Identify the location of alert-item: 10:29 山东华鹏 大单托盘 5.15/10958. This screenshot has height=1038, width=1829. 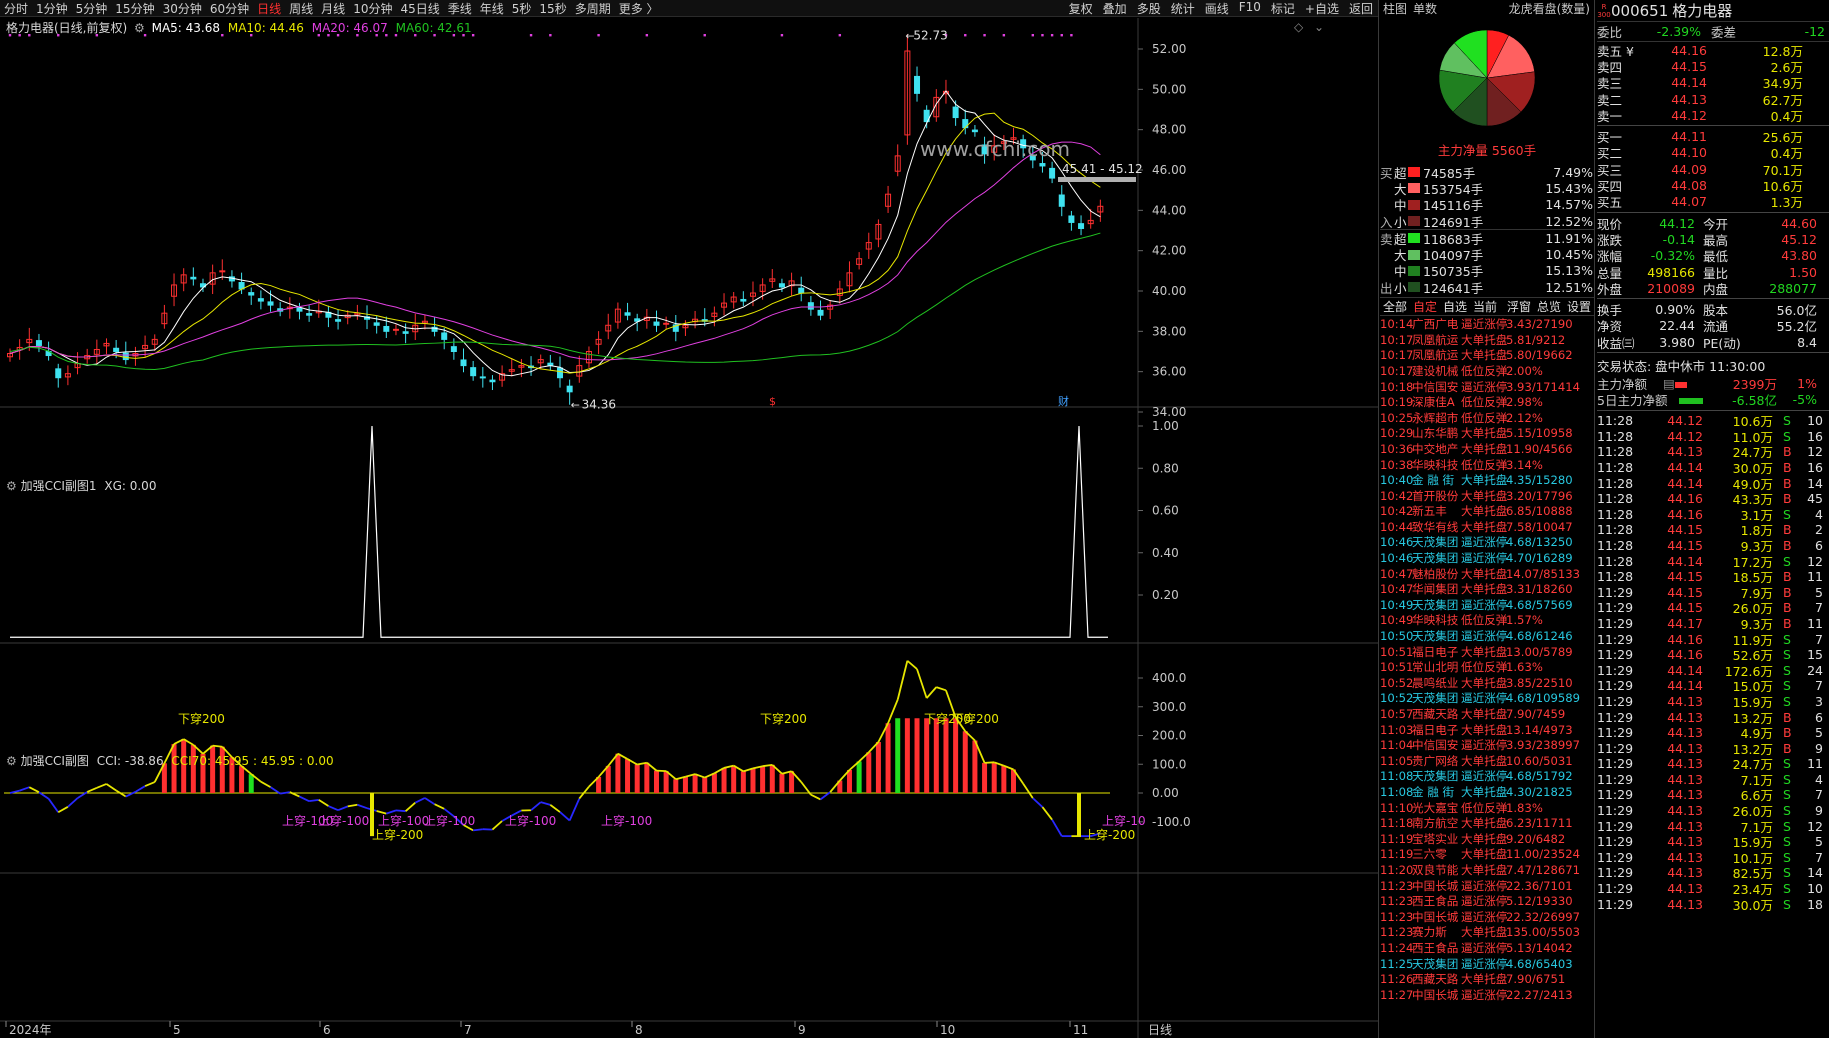
(1487, 434).